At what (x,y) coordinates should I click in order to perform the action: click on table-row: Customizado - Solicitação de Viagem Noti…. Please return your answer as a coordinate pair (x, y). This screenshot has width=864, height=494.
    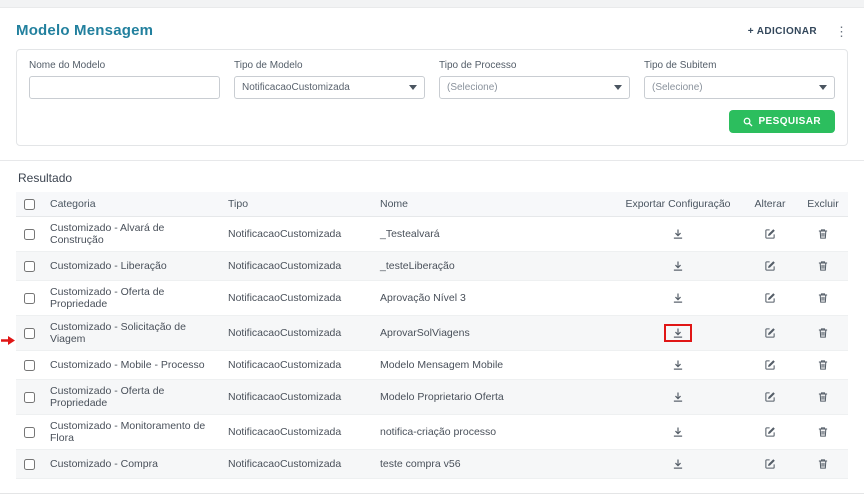
    Looking at the image, I should click on (432, 333).